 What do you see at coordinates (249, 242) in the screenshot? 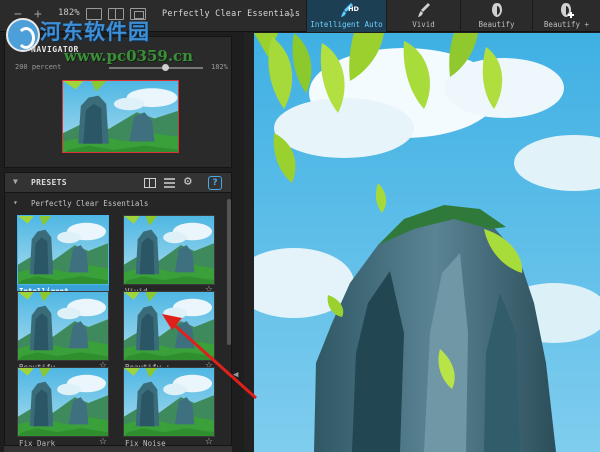
I see `panel-splitter` at bounding box center [249, 242].